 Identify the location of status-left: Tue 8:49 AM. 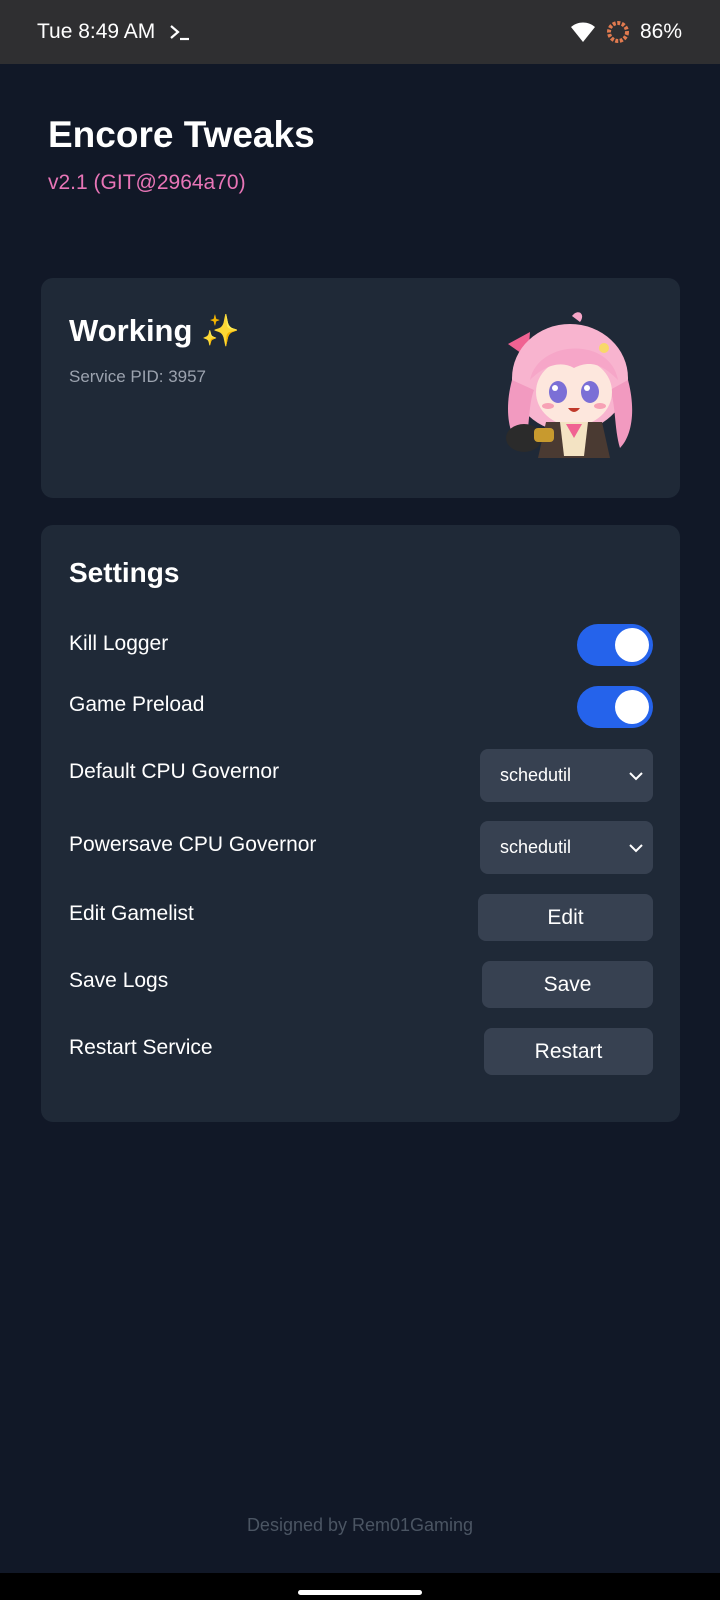
(114, 32).